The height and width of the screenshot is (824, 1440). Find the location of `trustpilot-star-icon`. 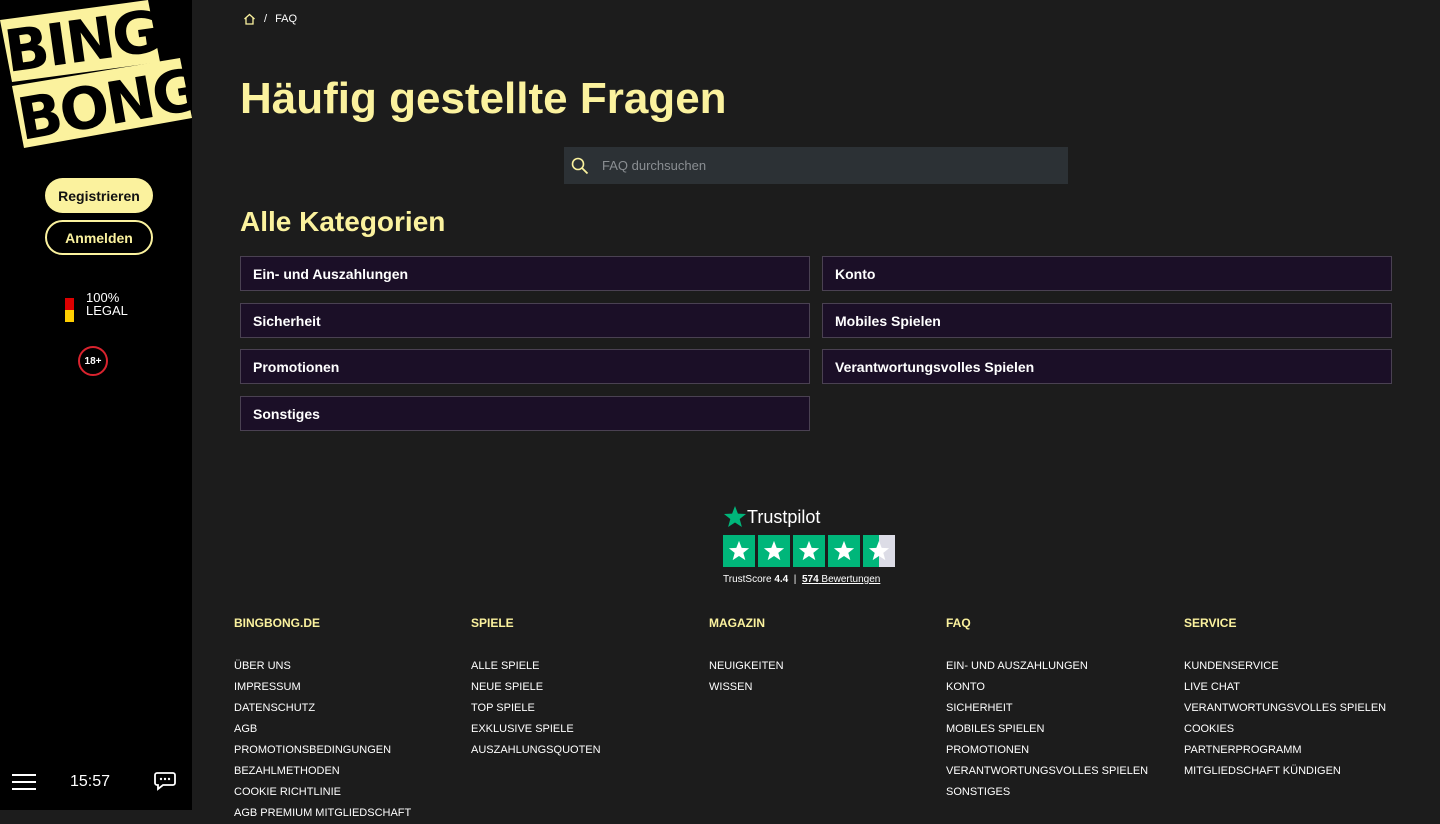

trustpilot-star-icon is located at coordinates (735, 516).